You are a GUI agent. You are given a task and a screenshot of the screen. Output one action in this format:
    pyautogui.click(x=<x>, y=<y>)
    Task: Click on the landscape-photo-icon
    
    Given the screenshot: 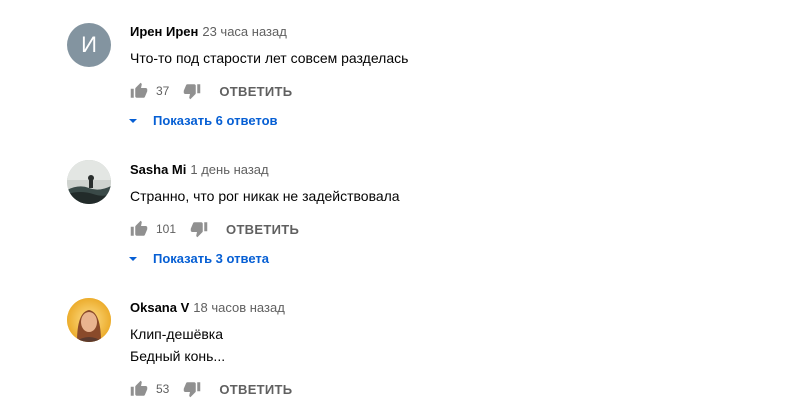 What is the action you would take?
    pyautogui.click(x=89, y=182)
    